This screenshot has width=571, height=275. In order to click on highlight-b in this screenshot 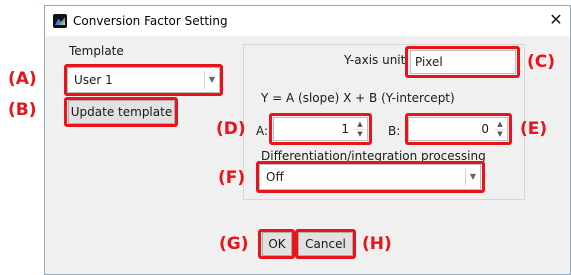, I will do `click(121, 112)`.